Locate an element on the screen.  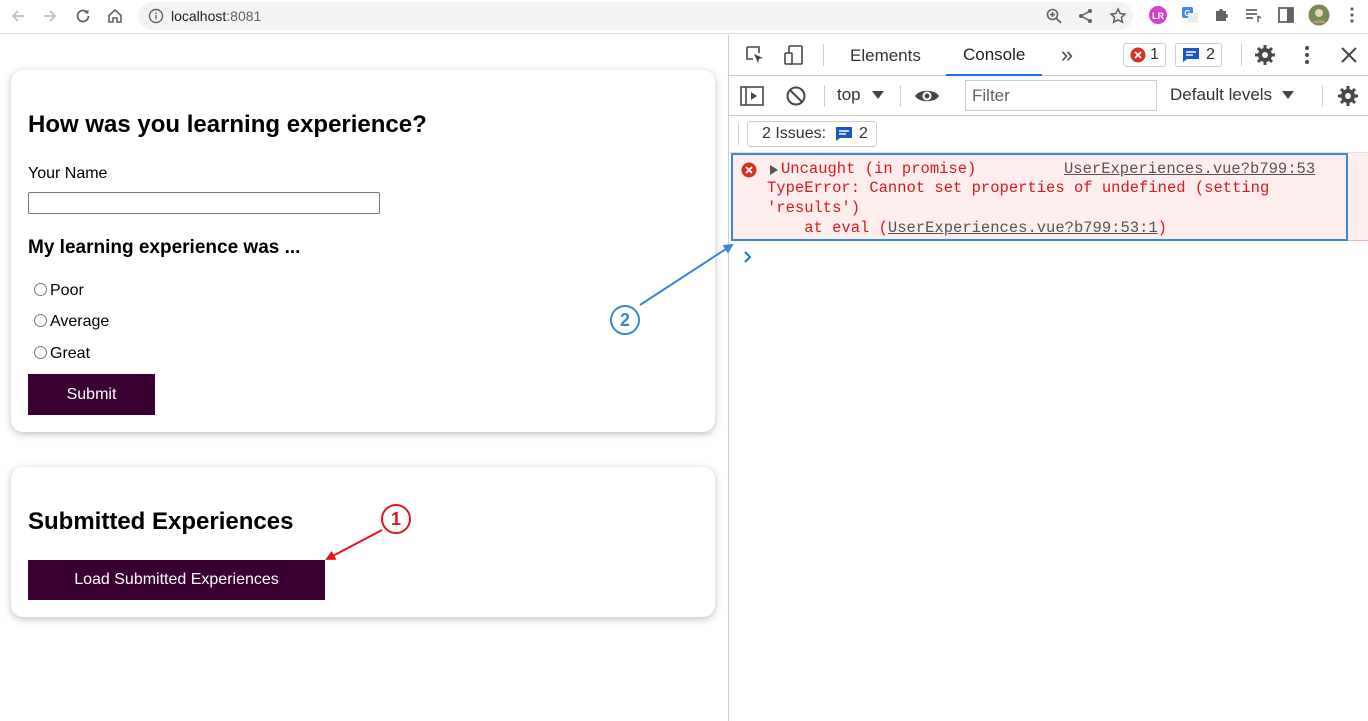
levels-value: Default levels is located at coordinates (1221, 94).